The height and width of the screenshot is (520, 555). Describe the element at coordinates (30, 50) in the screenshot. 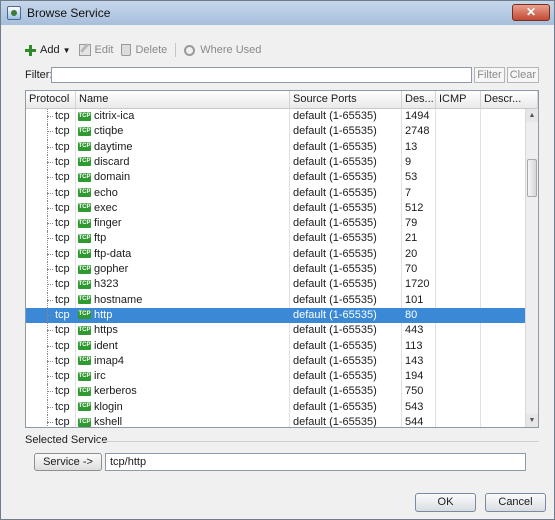

I see `plus-icon` at that location.